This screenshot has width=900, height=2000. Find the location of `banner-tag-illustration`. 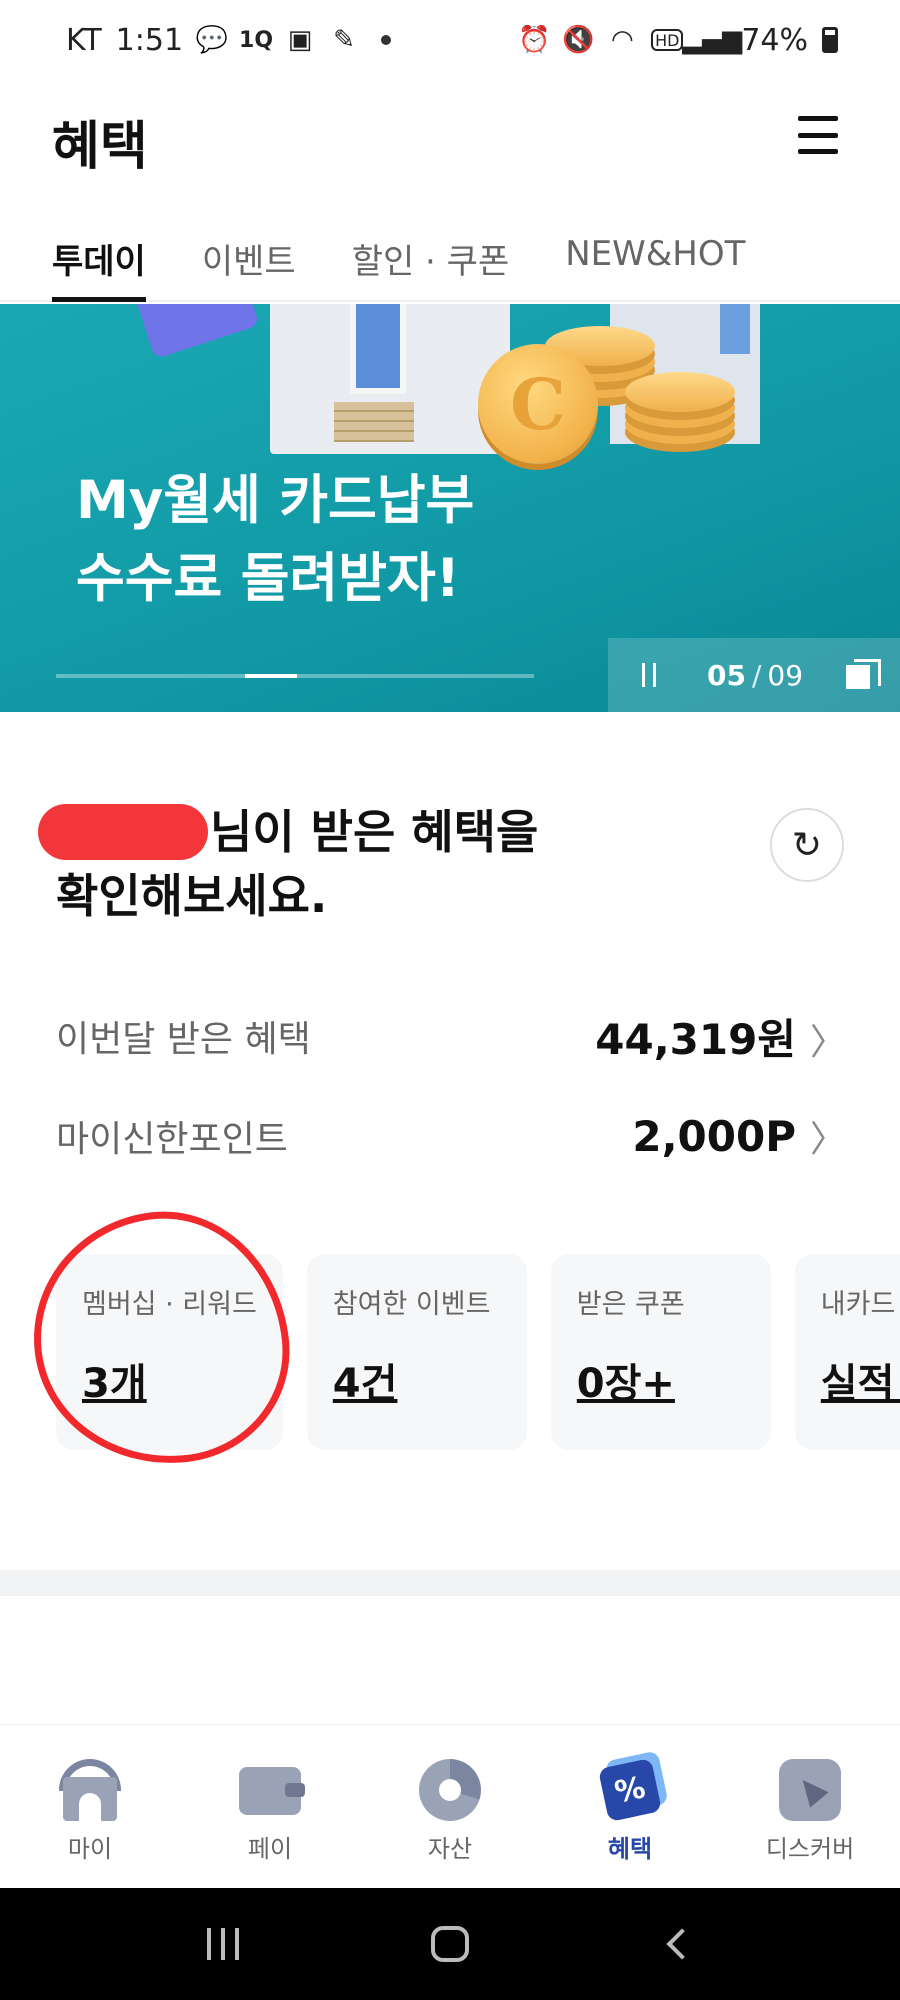

banner-tag-illustration is located at coordinates (195, 332).